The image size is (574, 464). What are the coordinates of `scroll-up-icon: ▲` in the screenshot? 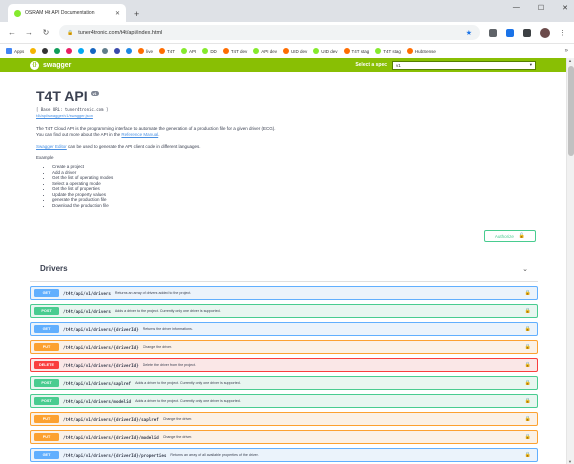 It's located at (570, 60).